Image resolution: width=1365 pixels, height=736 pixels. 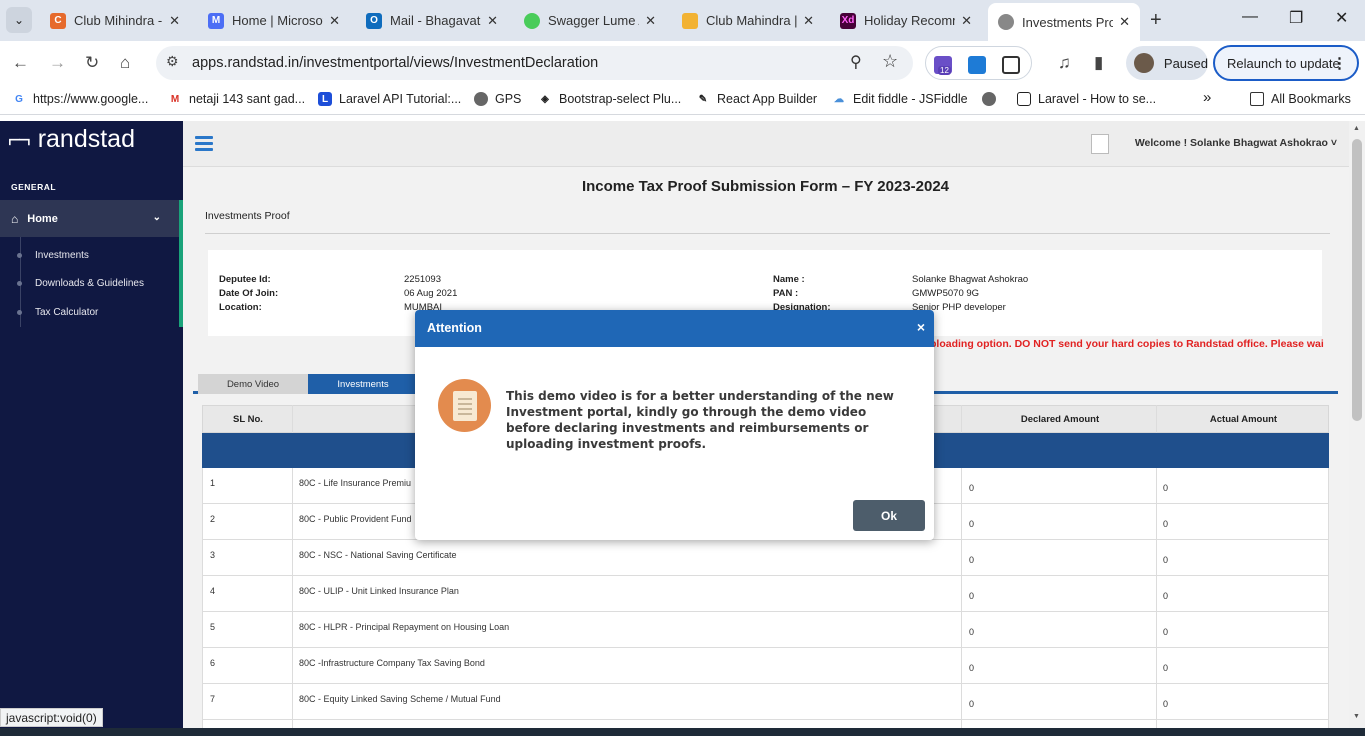 I want to click on extensions-group: 12, so click(x=978, y=63).